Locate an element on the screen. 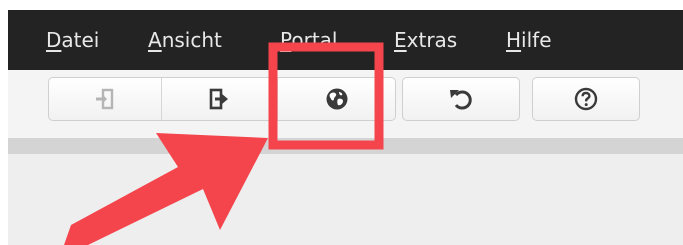 This screenshot has height=245, width=683. menu-portal-label: ortal is located at coordinates (314, 40).